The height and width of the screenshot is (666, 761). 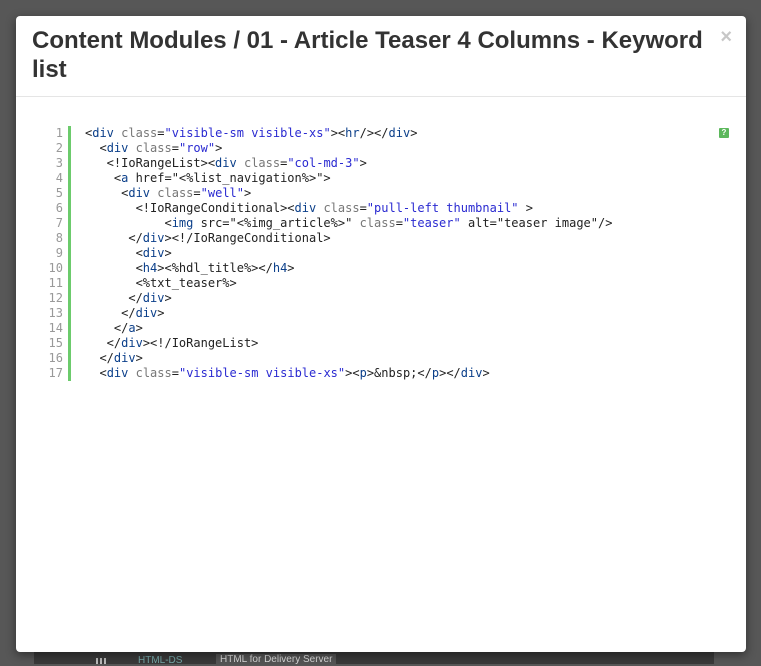 I want to click on code-line: 4 <a href="<%list_navigation%>">, so click(x=363, y=178).